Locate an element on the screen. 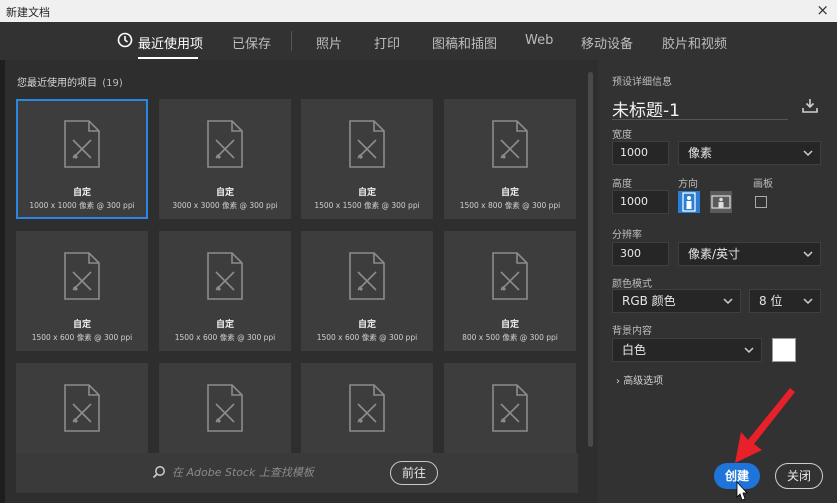  stock-search-input: 在 Adobe Stock 上查找模板 is located at coordinates (243, 472).